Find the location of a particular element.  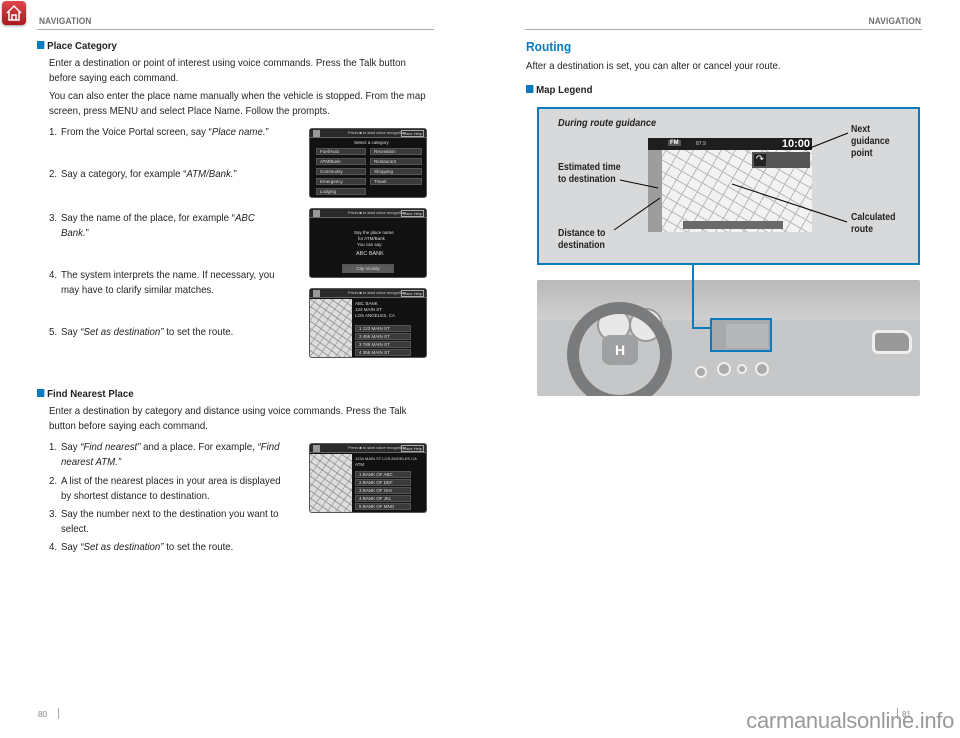

air-vent is located at coordinates (892, 342).